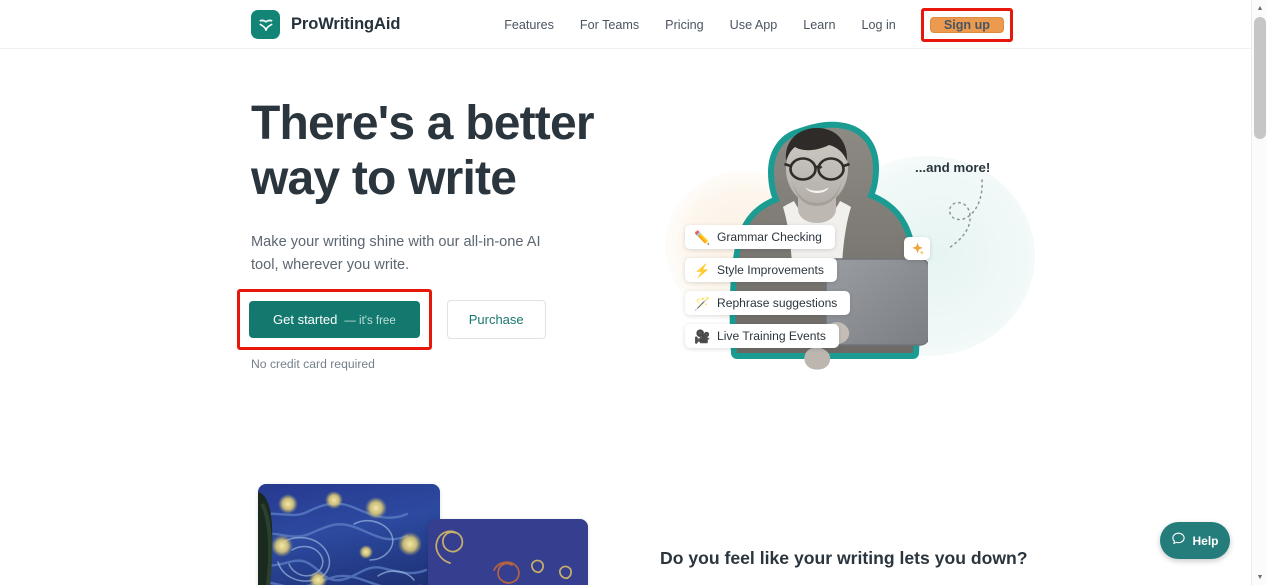 This screenshot has width=1267, height=585. What do you see at coordinates (1259, 8) in the screenshot?
I see `scroll-up-arrow-icon: ▲` at bounding box center [1259, 8].